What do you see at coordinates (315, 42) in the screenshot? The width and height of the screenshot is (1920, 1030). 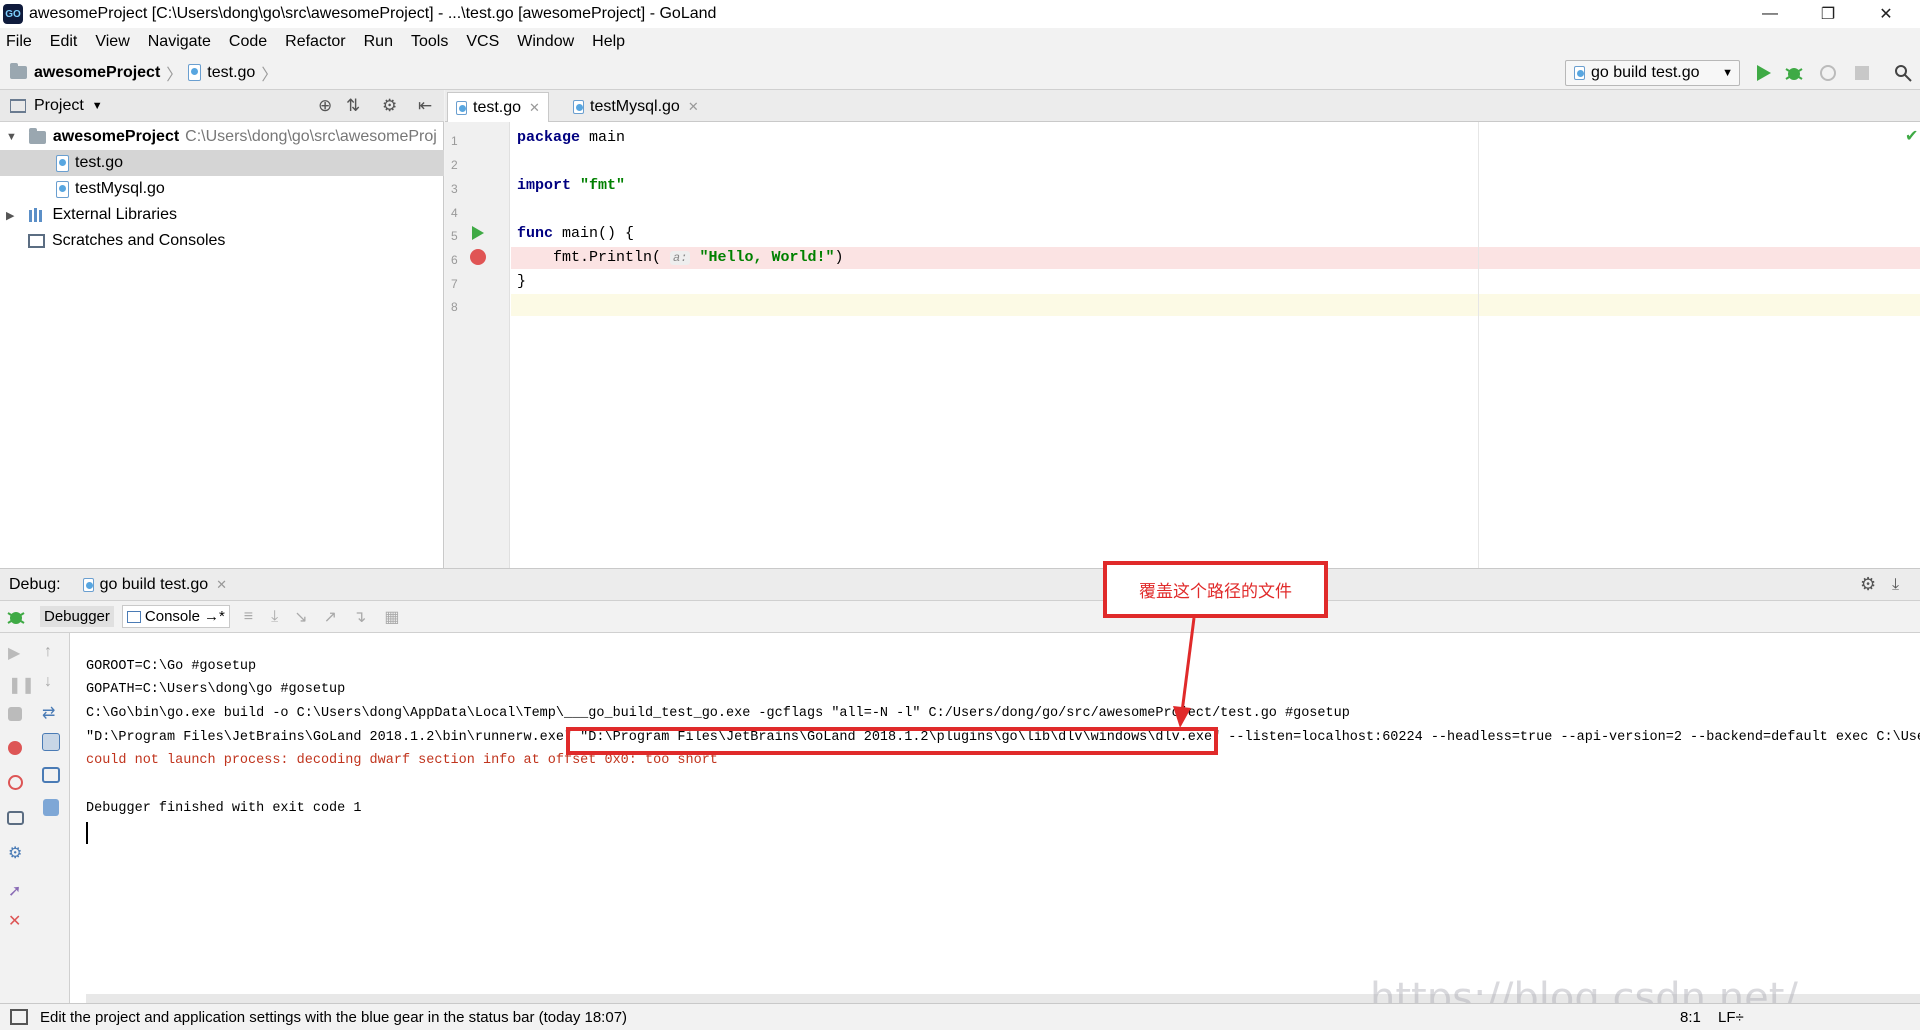 I see `menu-refactor: Refactor` at bounding box center [315, 42].